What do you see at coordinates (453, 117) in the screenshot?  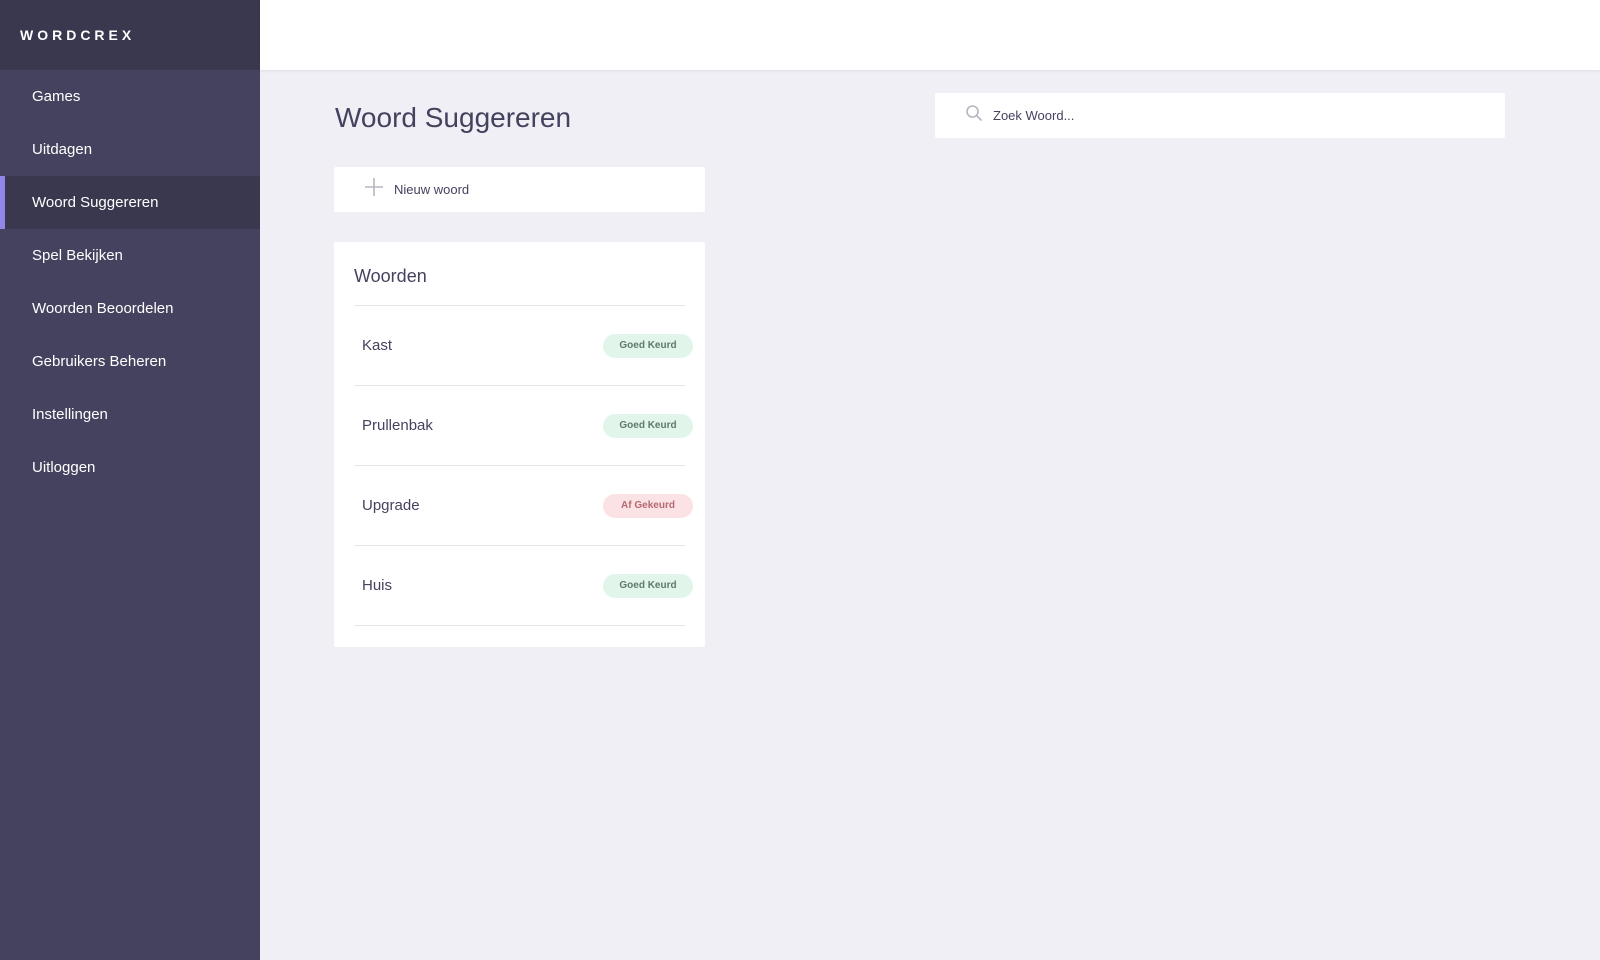 I see `page-title: Woord Suggereren` at bounding box center [453, 117].